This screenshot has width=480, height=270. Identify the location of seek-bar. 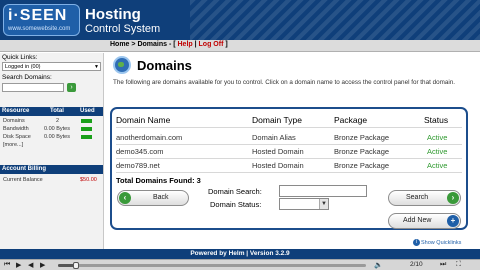
(212, 265).